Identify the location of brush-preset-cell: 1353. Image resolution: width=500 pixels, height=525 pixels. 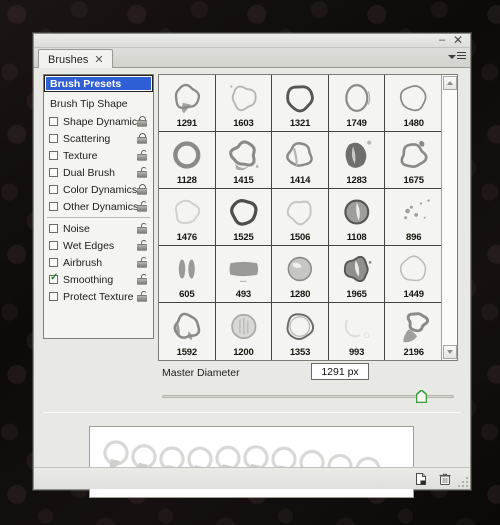
(300, 331).